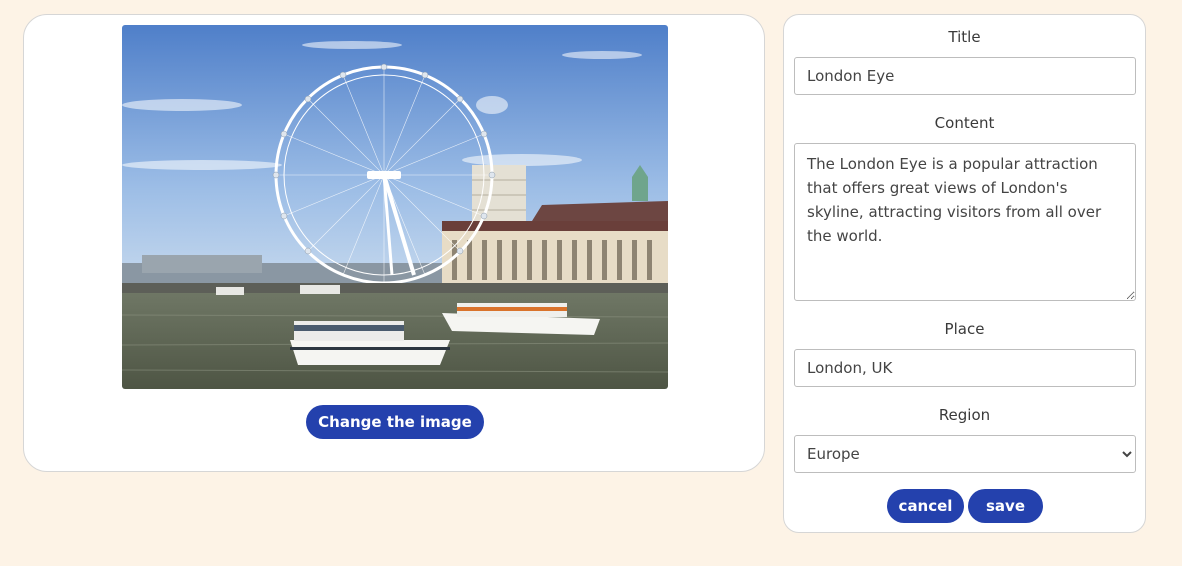 The width and height of the screenshot is (1182, 566). What do you see at coordinates (964, 415) in the screenshot?
I see `region-label: Region` at bounding box center [964, 415].